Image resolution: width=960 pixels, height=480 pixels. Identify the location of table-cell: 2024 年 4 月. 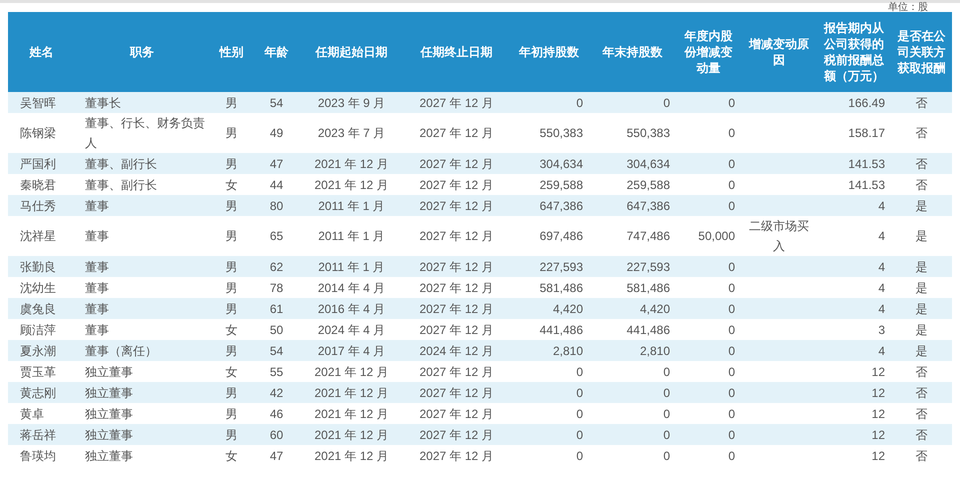
(351, 329).